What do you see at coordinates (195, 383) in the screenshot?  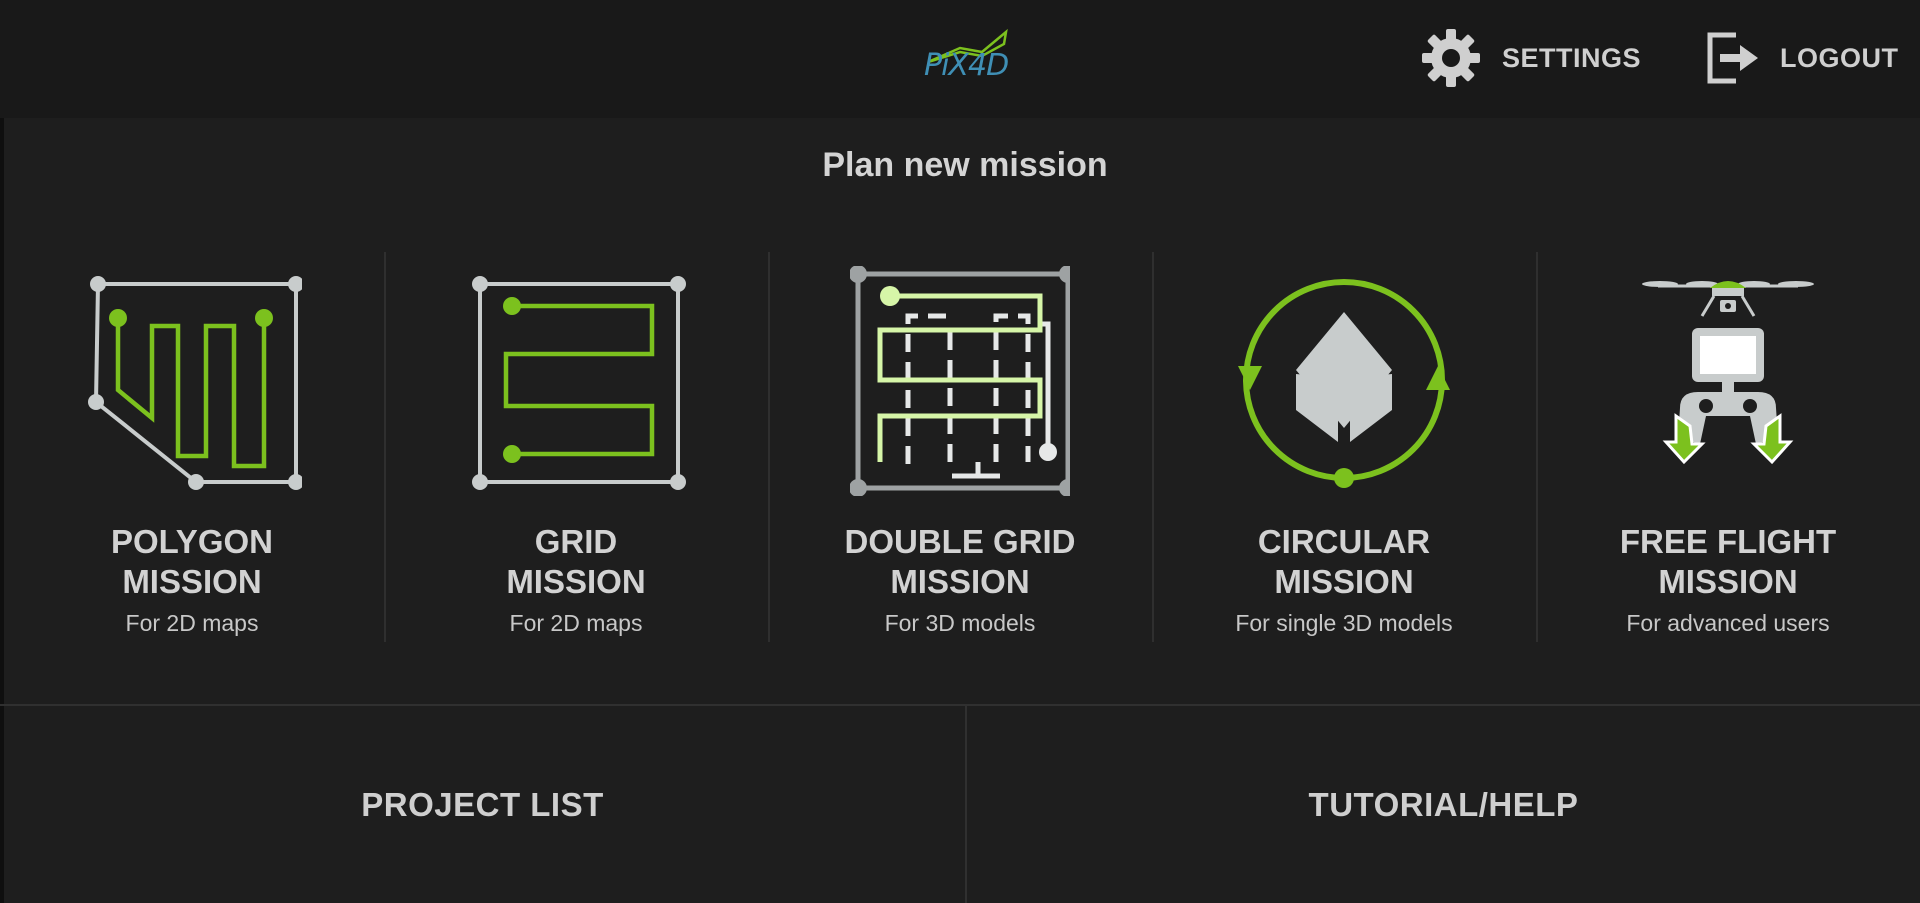 I see `polygon-mission-icon` at bounding box center [195, 383].